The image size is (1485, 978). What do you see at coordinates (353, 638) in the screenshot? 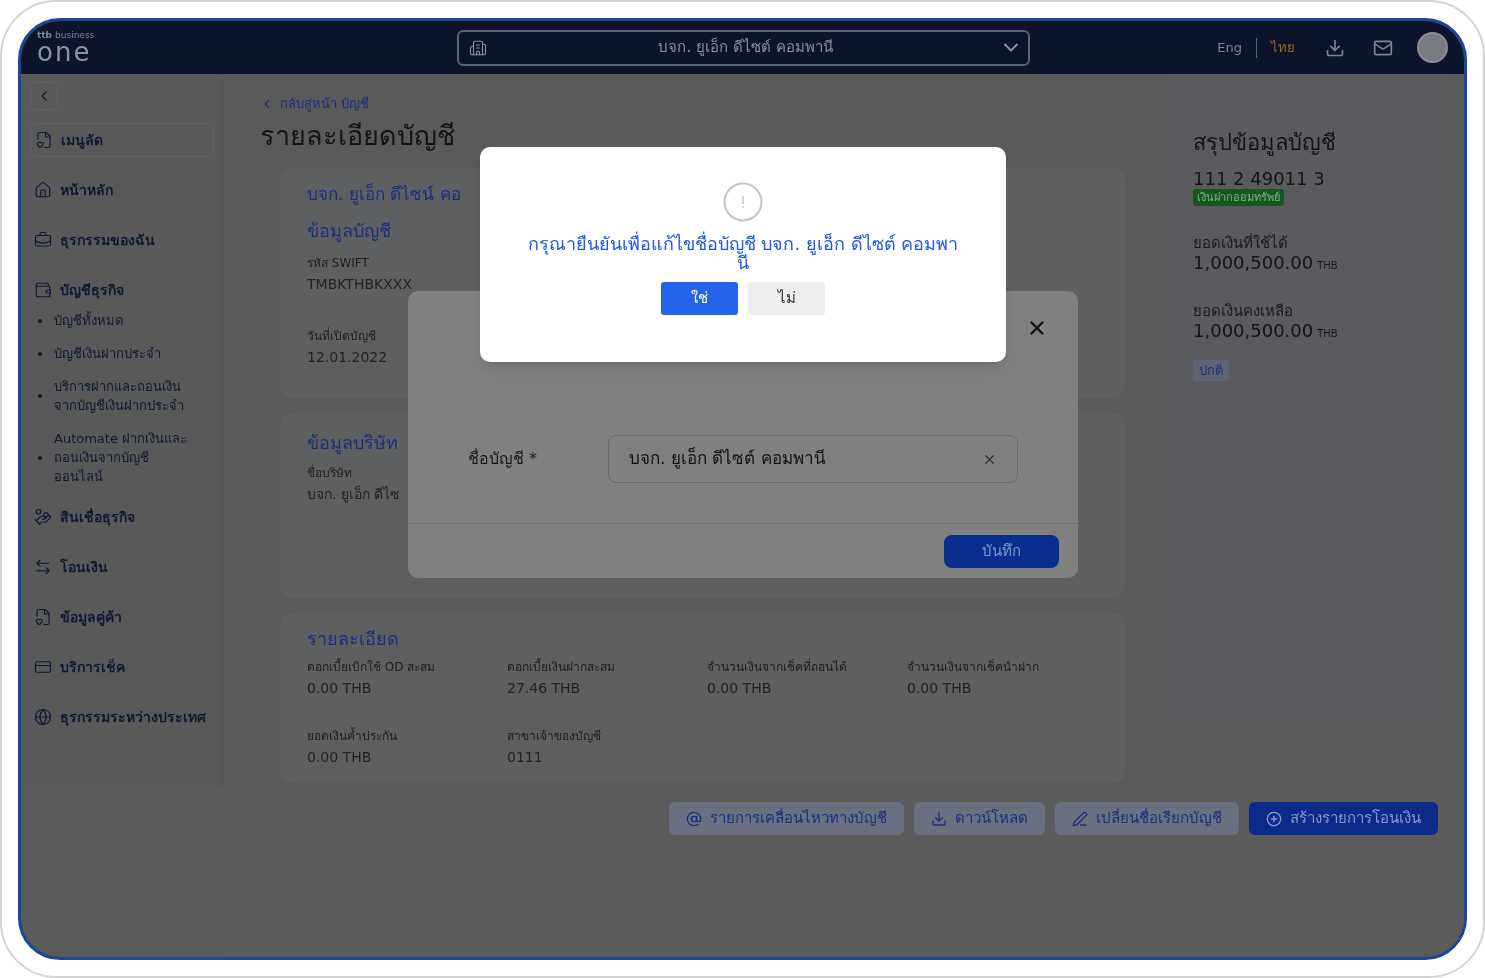
I see `section-title: รายละเอียด` at bounding box center [353, 638].